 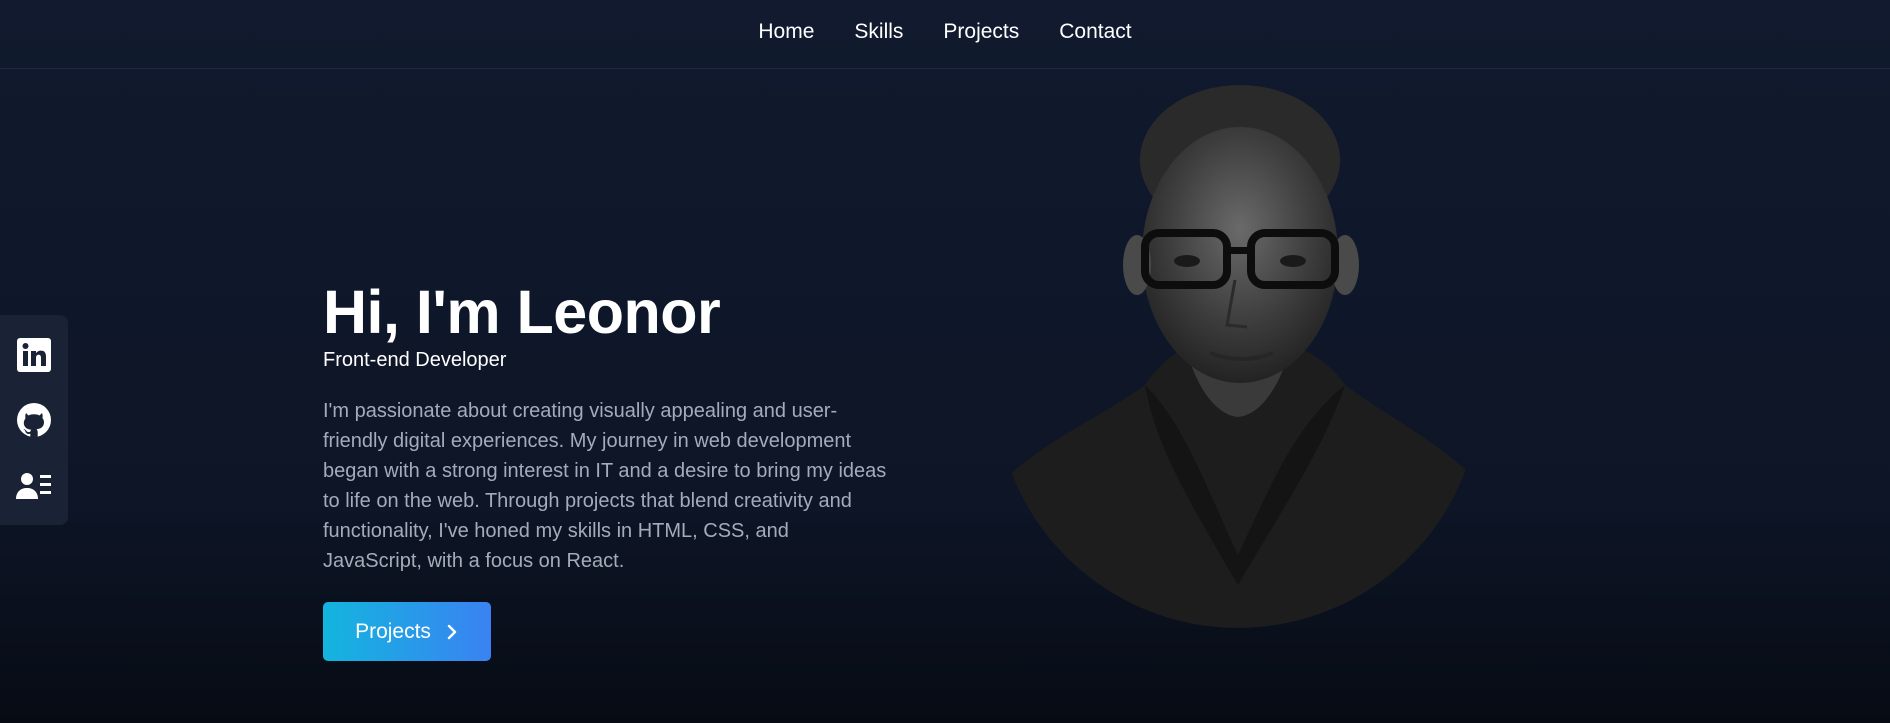 I want to click on github-icon, so click(x=34, y=419).